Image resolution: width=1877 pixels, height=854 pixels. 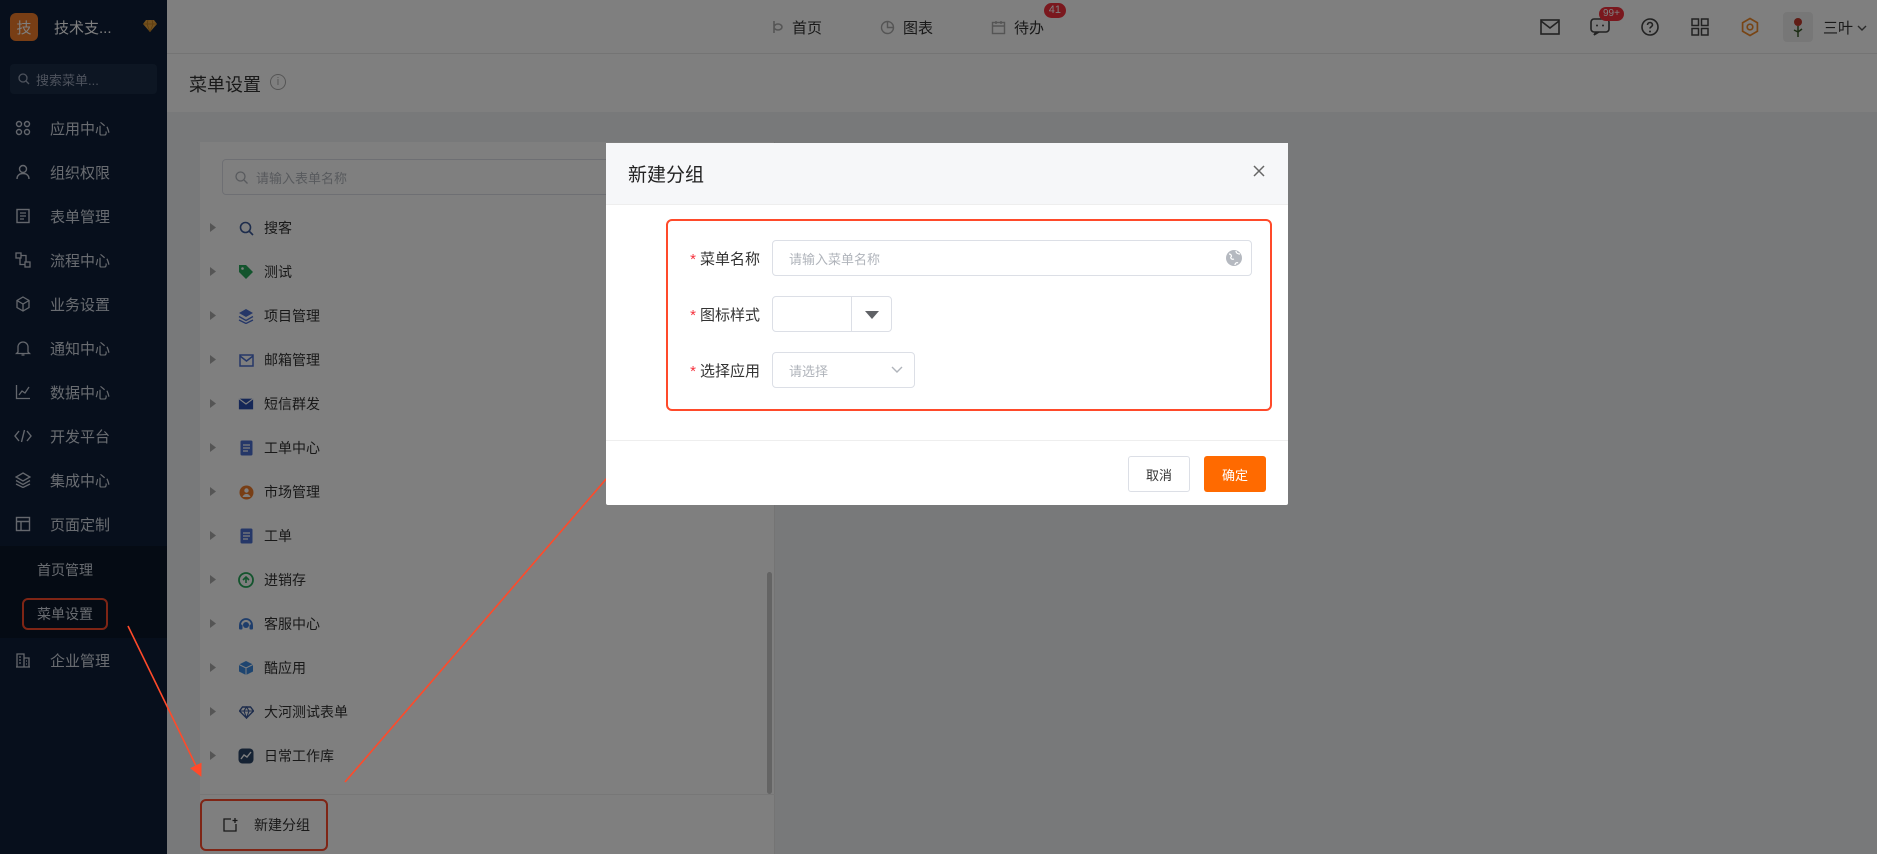 I want to click on select-app-placeholder: 请选择, so click(x=809, y=371).